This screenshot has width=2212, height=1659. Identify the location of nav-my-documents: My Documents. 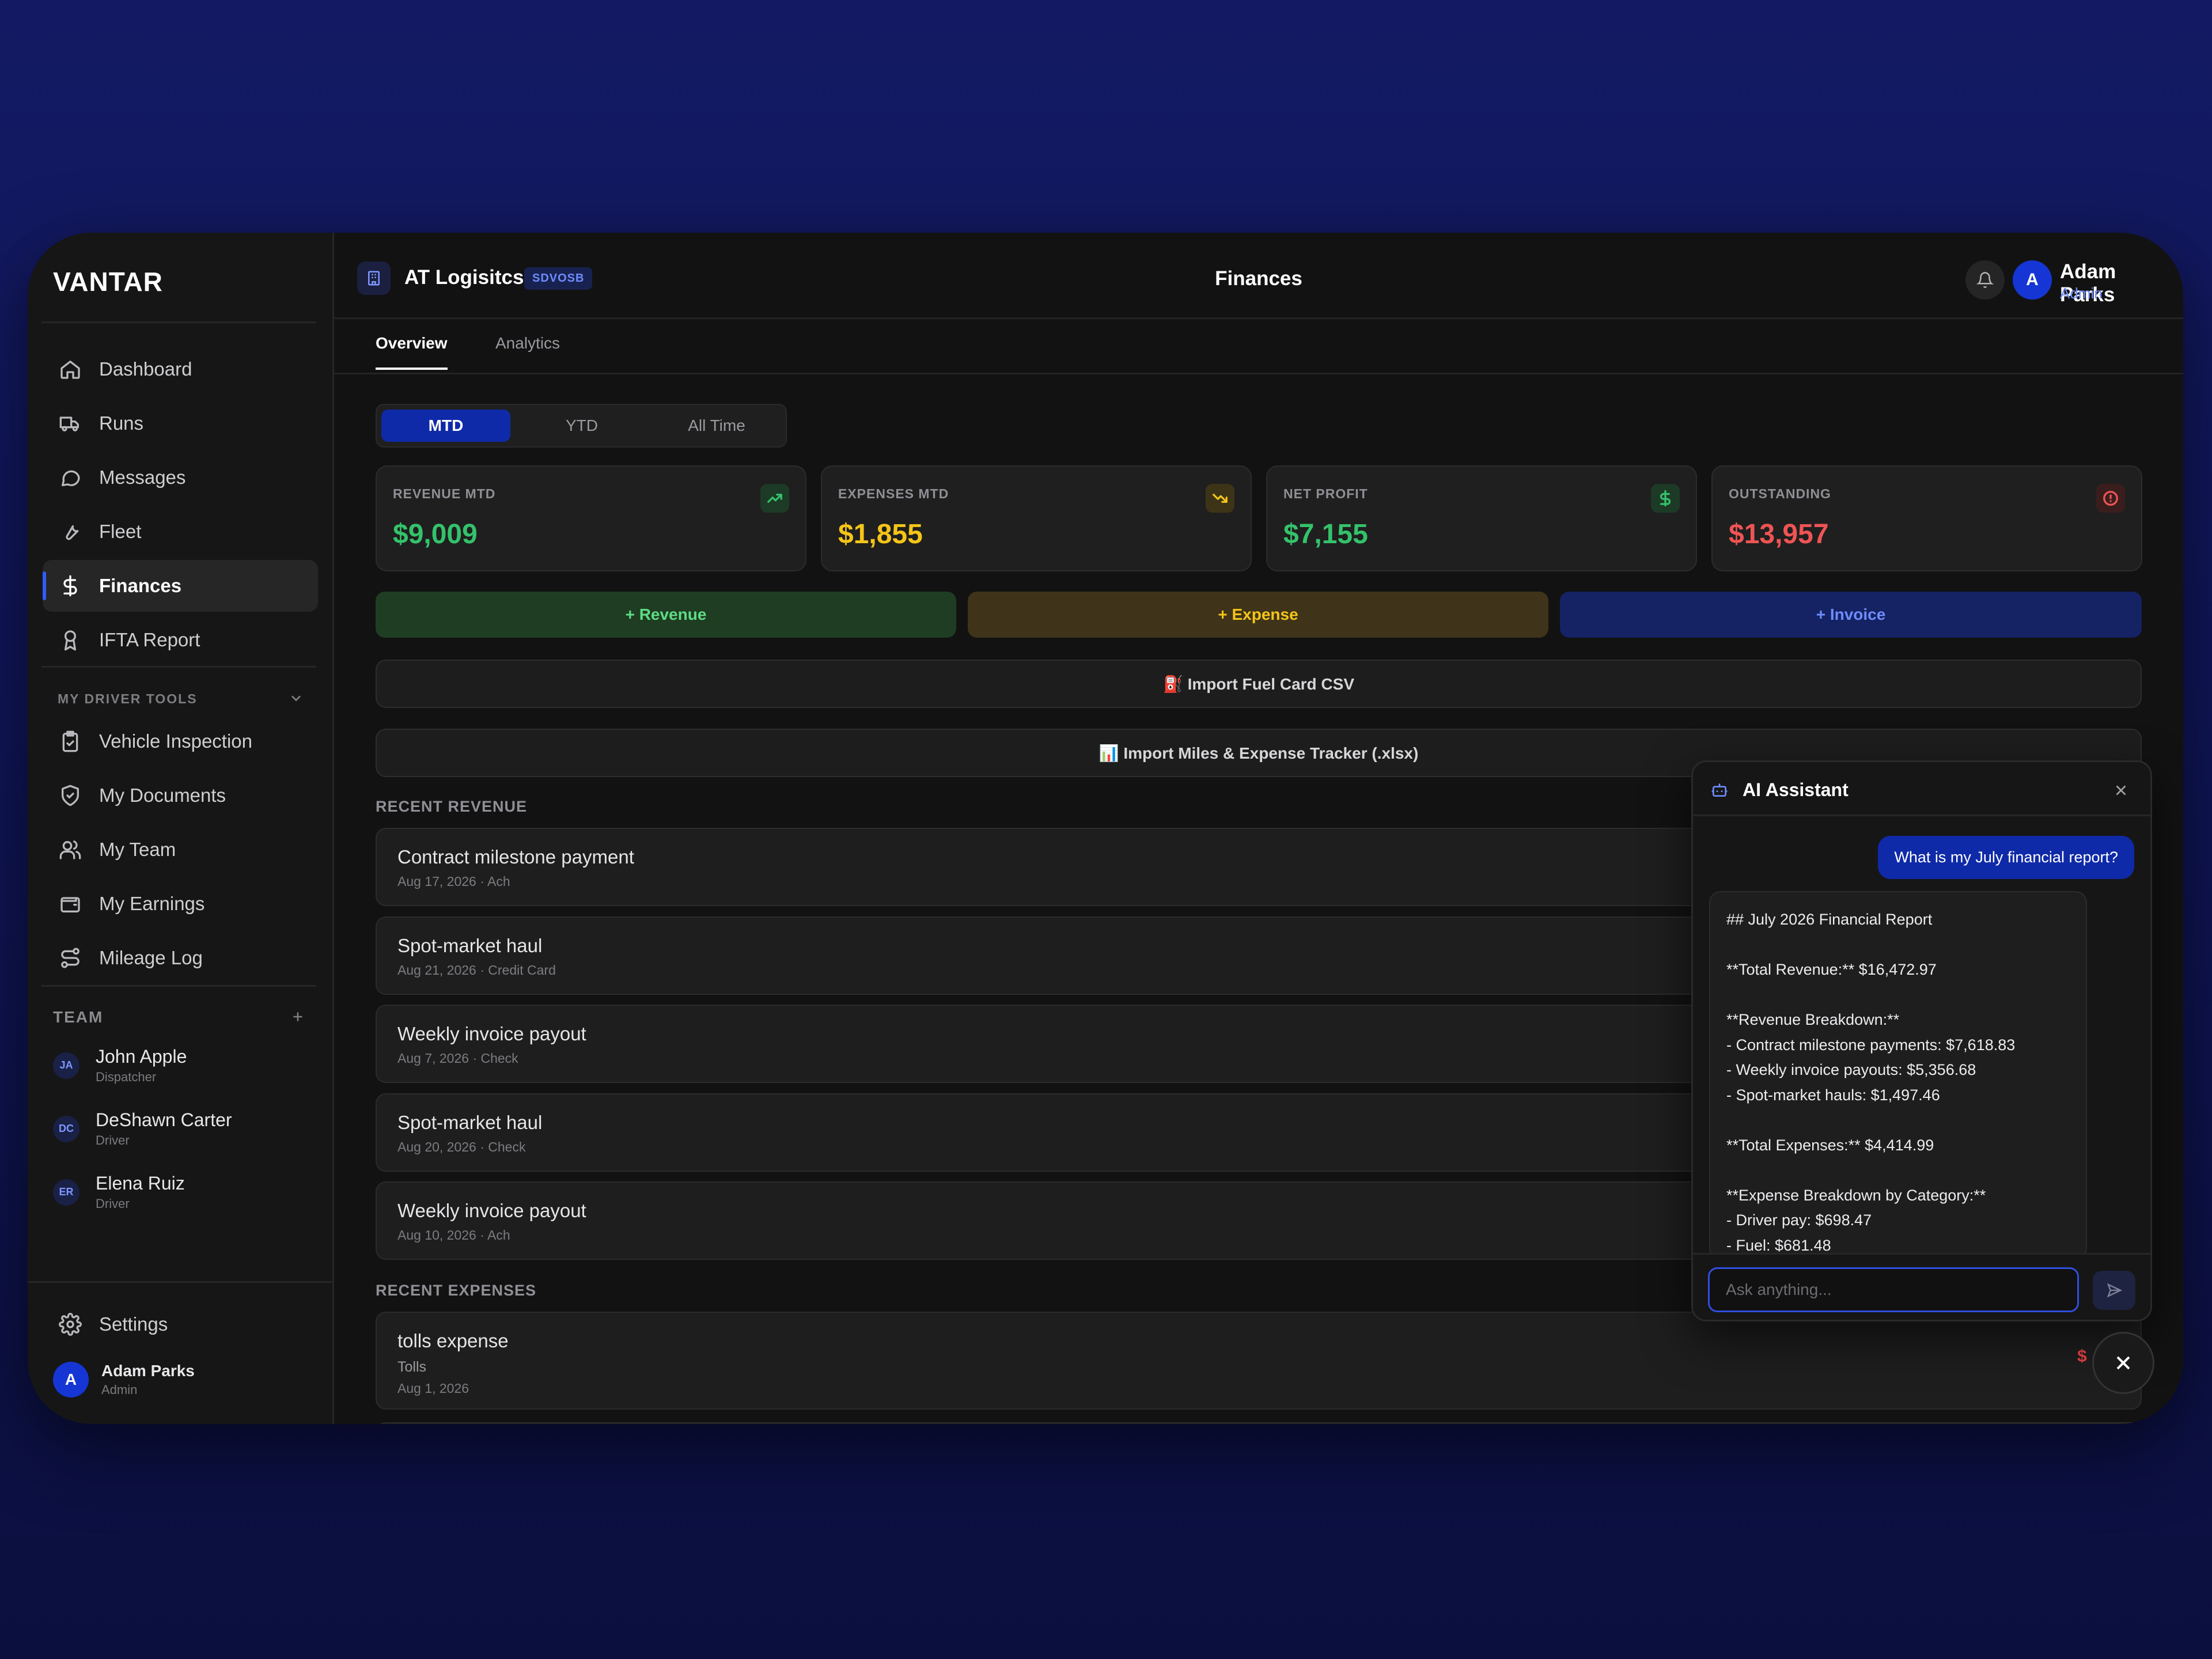
(180, 795).